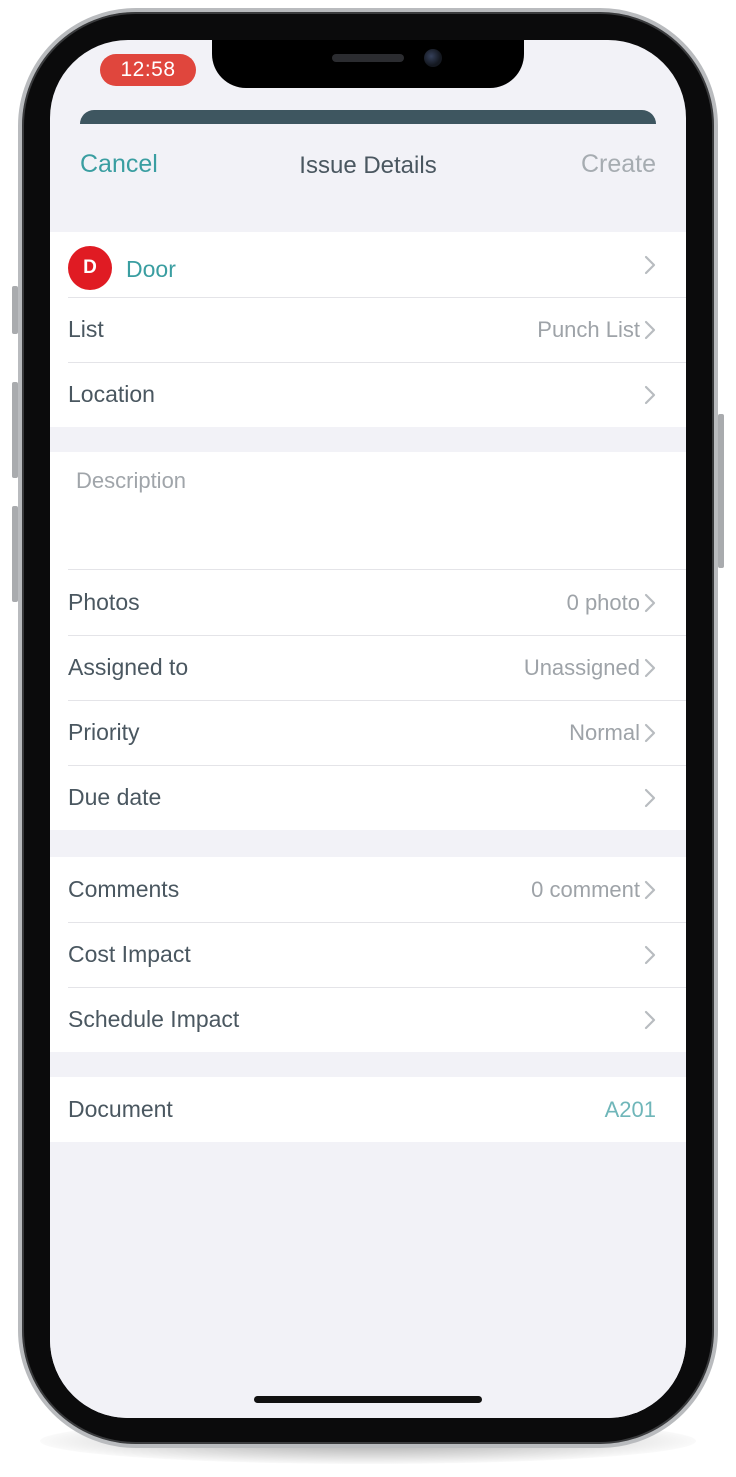  I want to click on list-row: List Punch List, so click(368, 329).